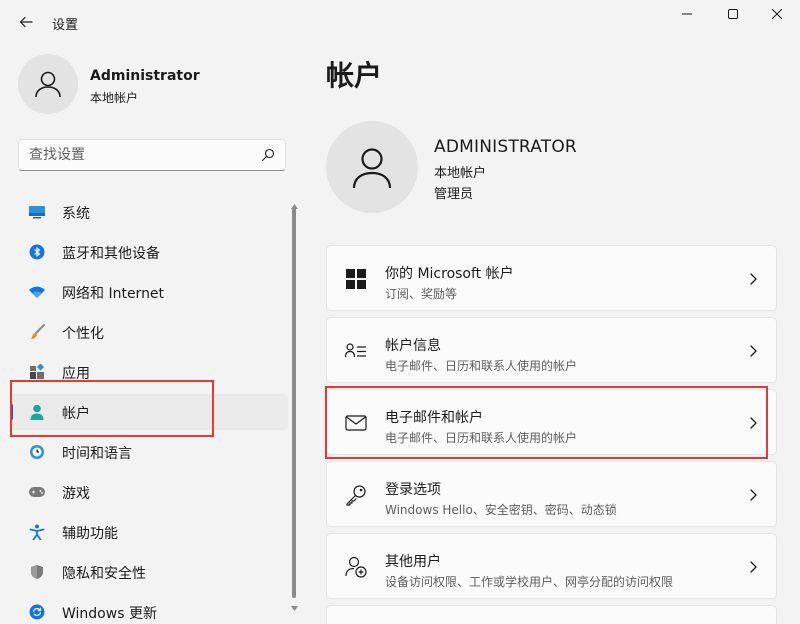 The height and width of the screenshot is (624, 800). I want to click on back-button, so click(26, 22).